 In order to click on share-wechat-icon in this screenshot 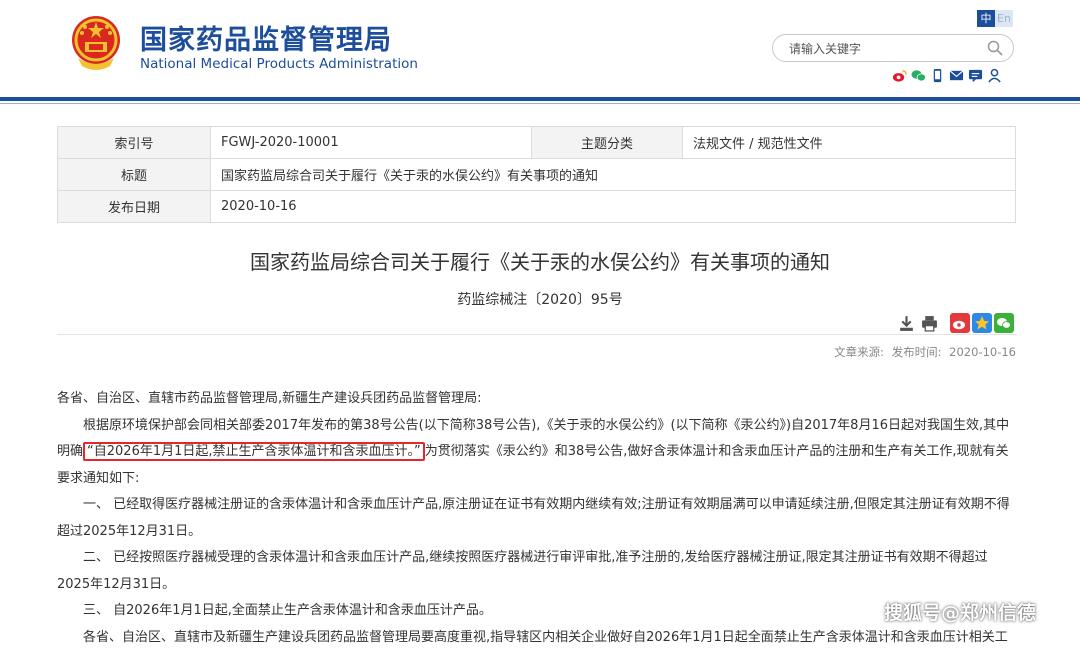, I will do `click(1004, 323)`.